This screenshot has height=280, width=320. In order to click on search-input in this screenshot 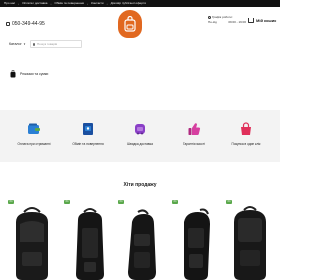, I will do `click(59, 44)`.